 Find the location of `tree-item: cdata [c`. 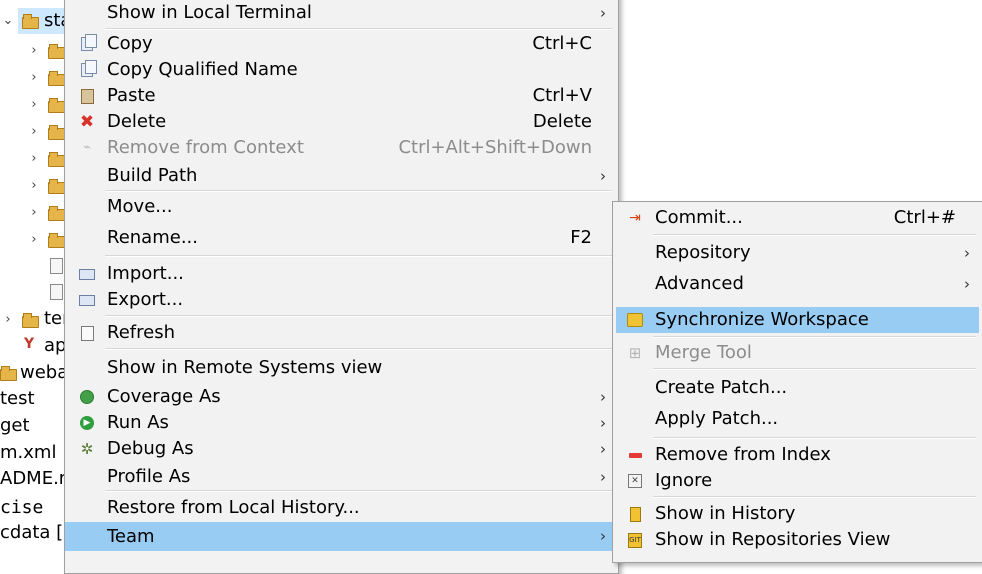

tree-item: cdata [c is located at coordinates (36, 533).